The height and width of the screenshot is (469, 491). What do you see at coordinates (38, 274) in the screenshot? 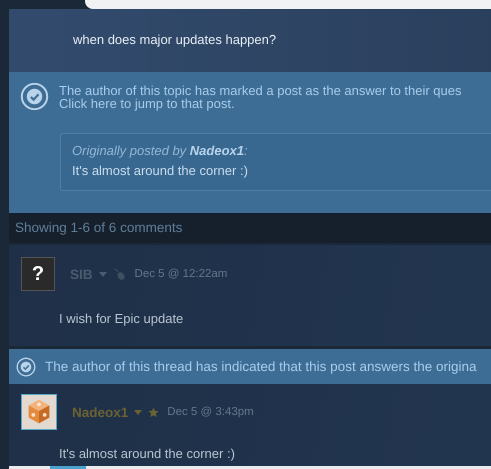
I see `avatar: ?` at bounding box center [38, 274].